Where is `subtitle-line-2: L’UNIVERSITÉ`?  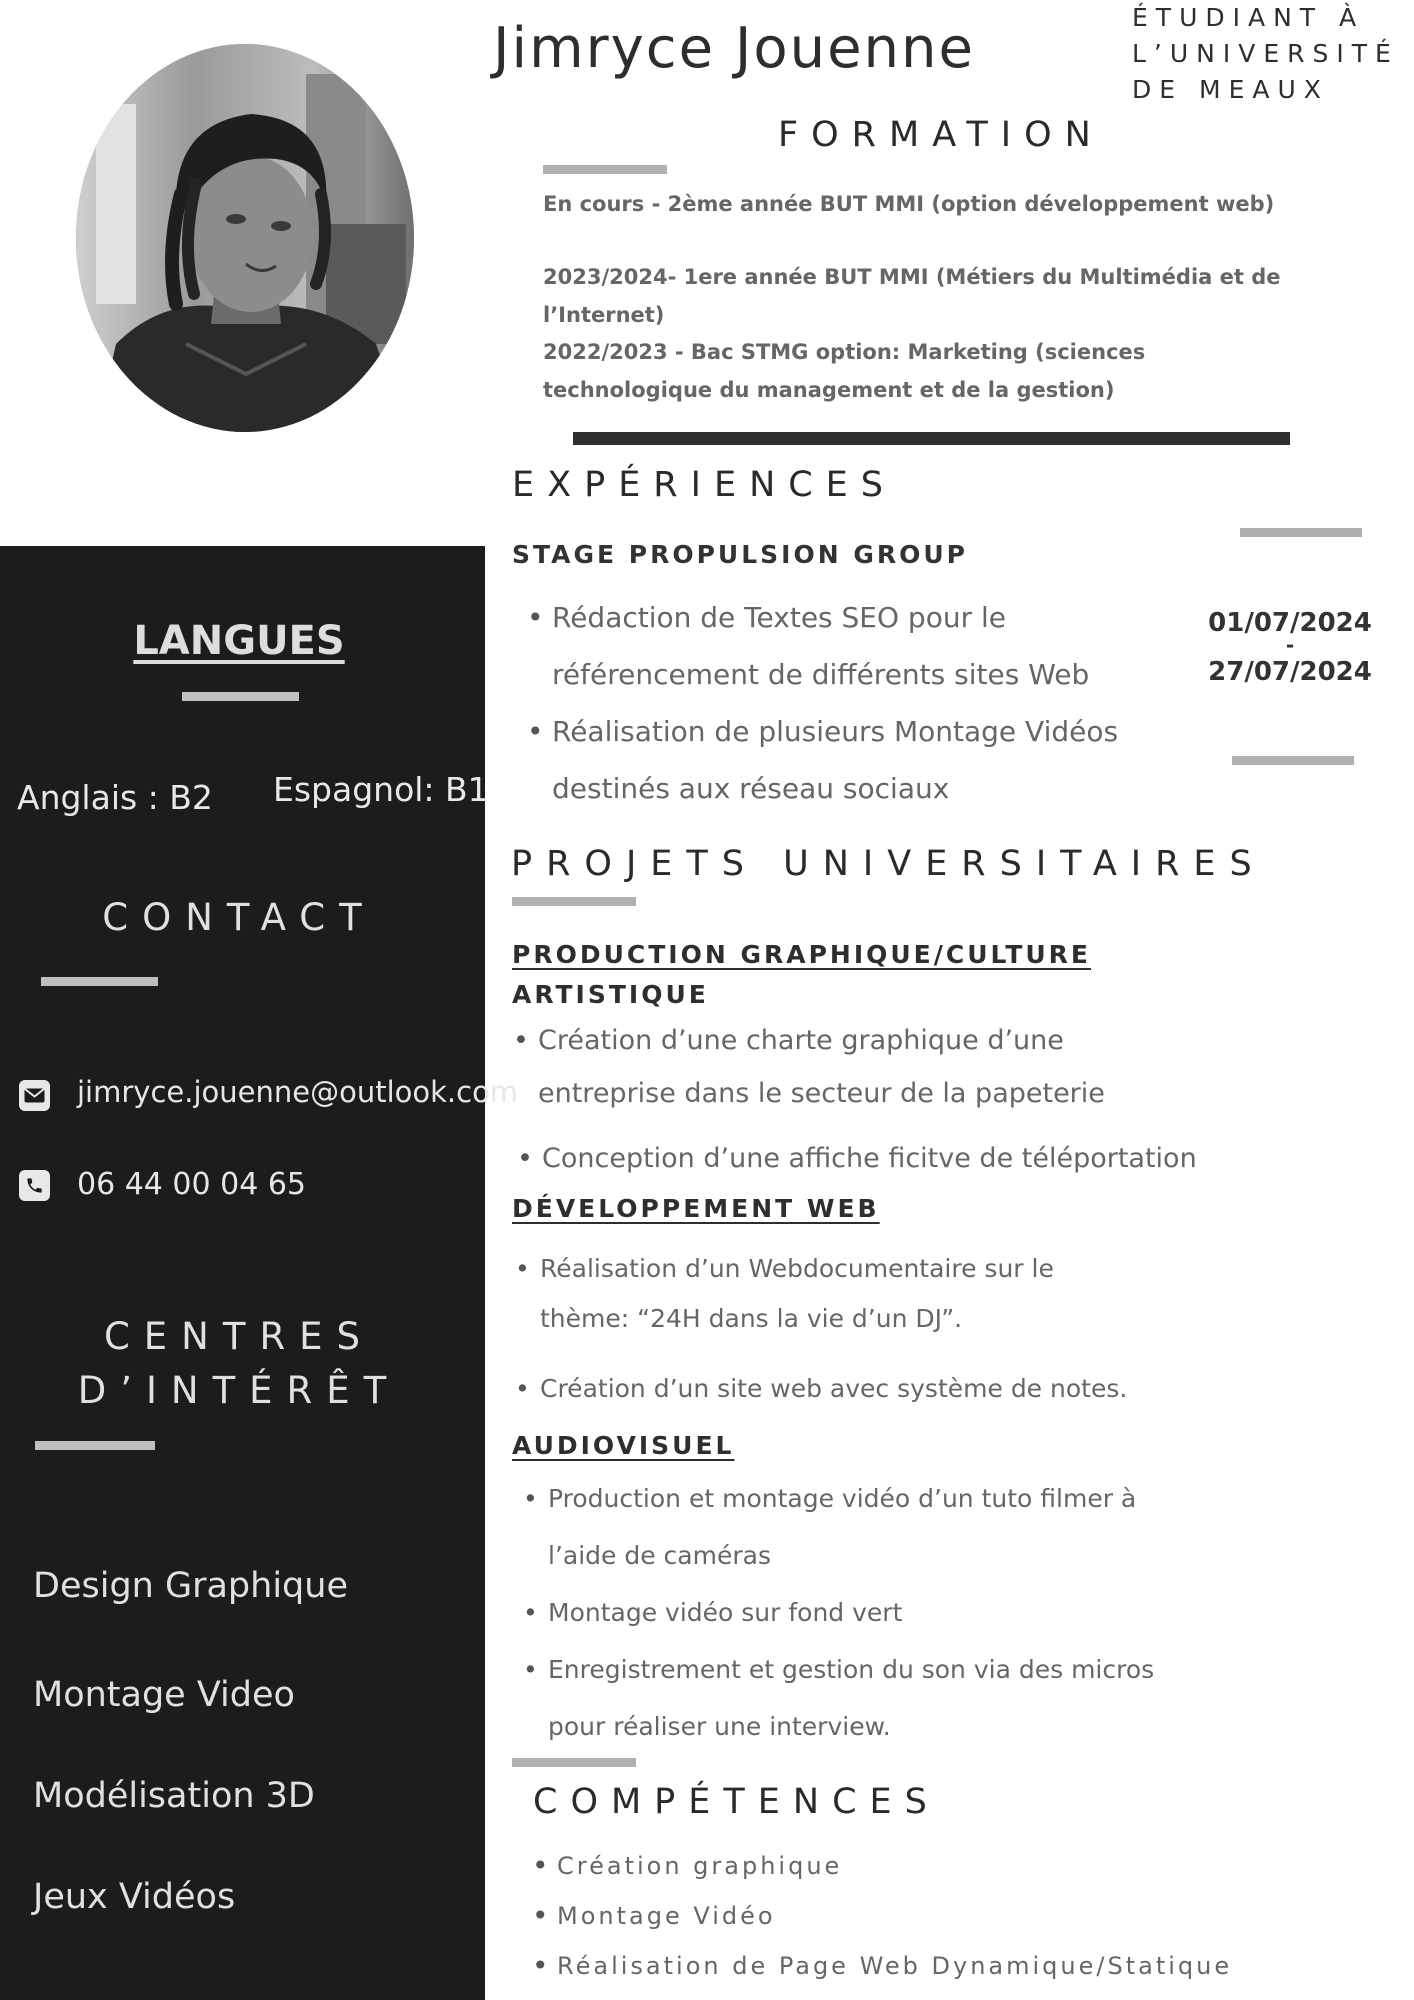
subtitle-line-2: L’UNIVERSITÉ is located at coordinates (1265, 53).